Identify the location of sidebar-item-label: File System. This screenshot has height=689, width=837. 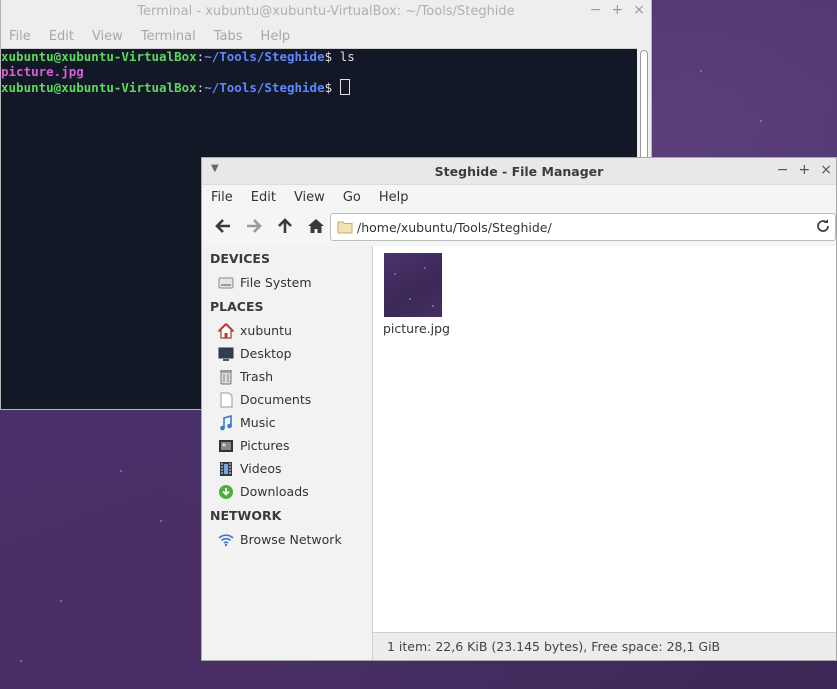
(276, 282).